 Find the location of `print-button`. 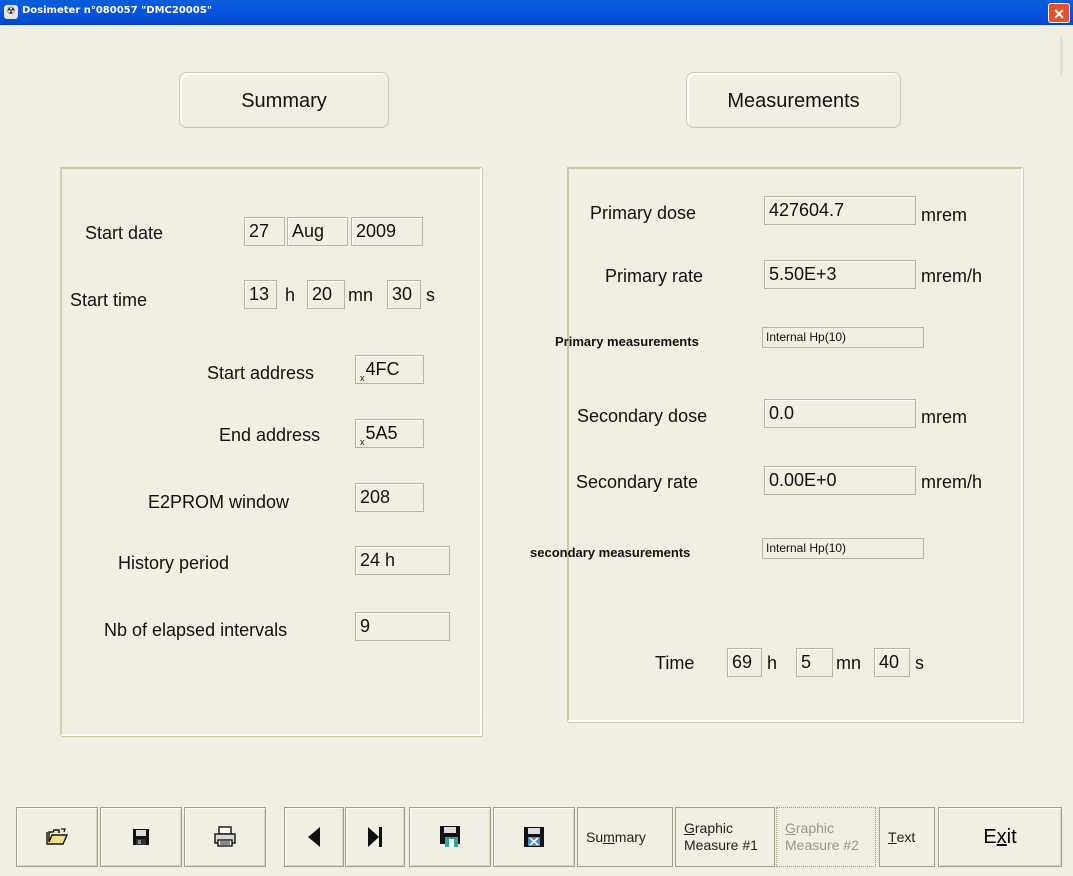

print-button is located at coordinates (225, 837).